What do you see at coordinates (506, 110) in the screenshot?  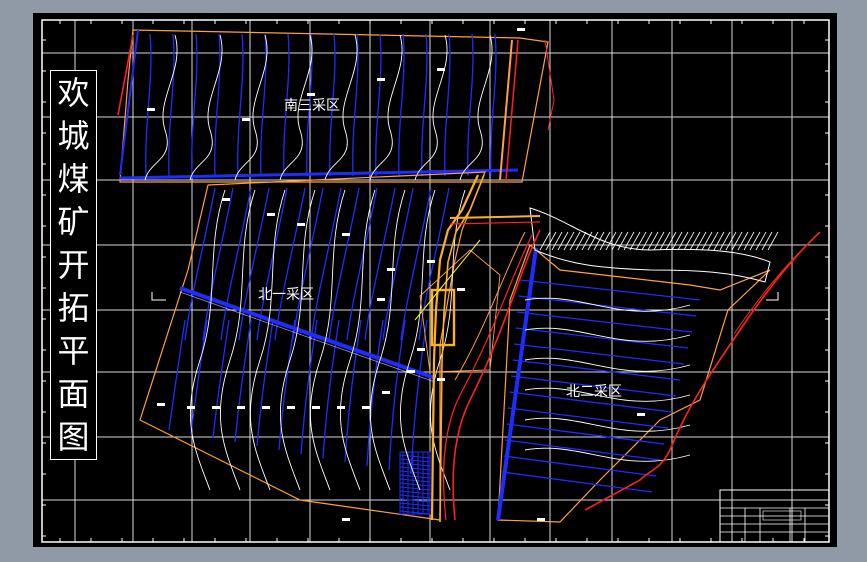 I see `south3-east-road` at bounding box center [506, 110].